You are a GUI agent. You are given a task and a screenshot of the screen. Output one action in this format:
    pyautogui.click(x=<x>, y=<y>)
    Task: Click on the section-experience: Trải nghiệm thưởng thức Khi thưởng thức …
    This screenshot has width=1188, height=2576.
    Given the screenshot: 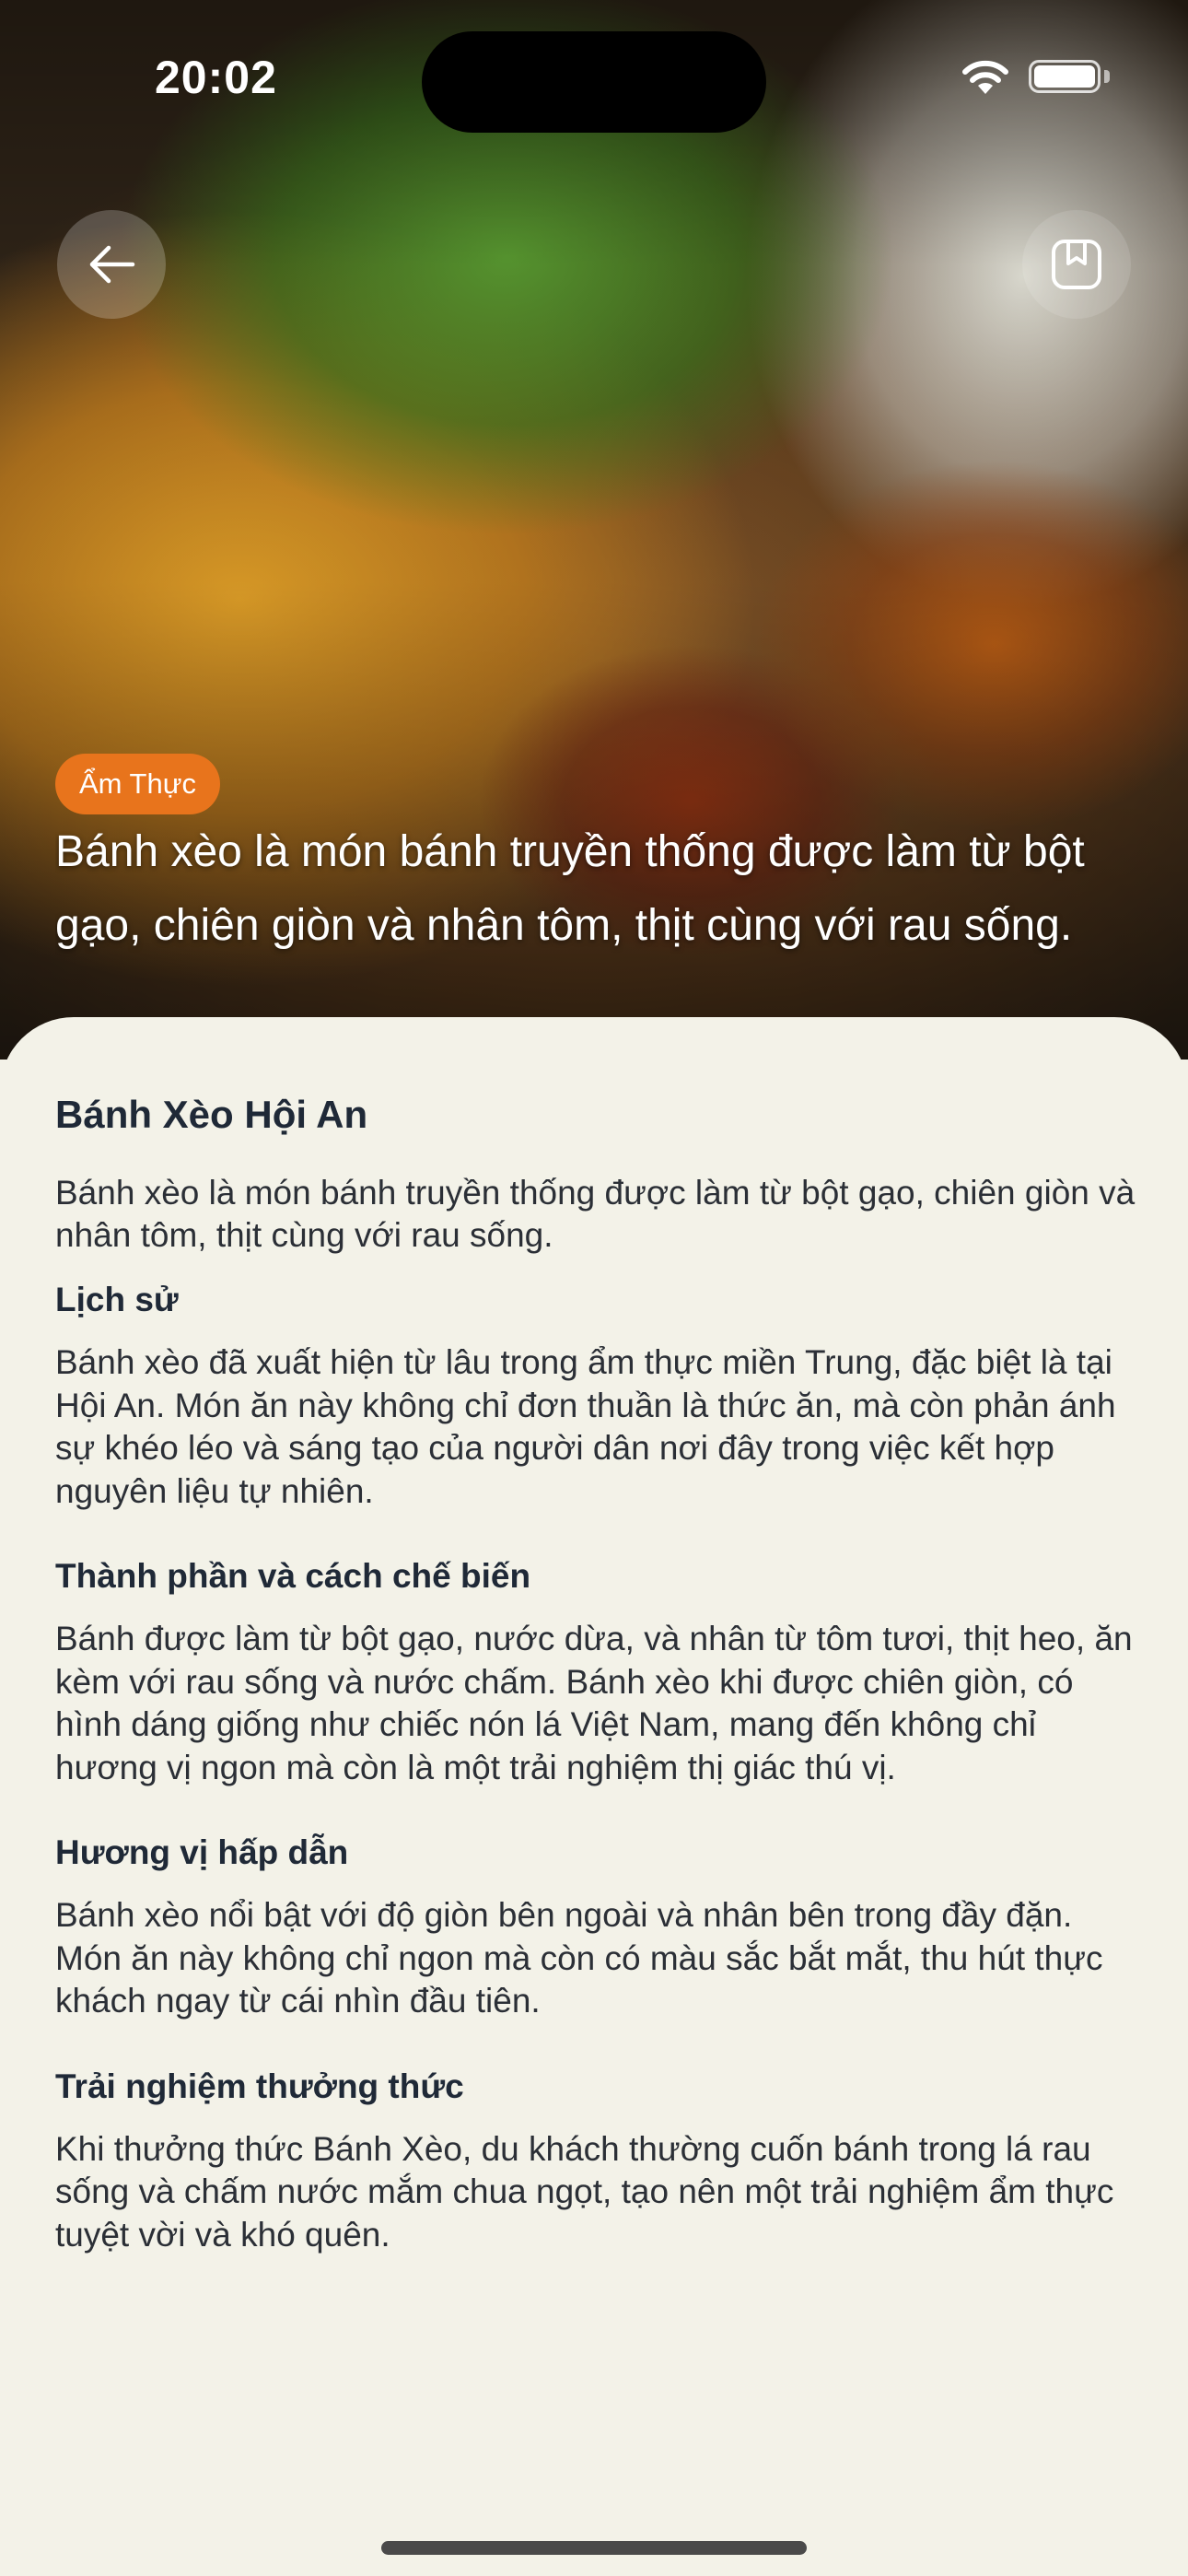 What is the action you would take?
    pyautogui.click(x=596, y=2161)
    